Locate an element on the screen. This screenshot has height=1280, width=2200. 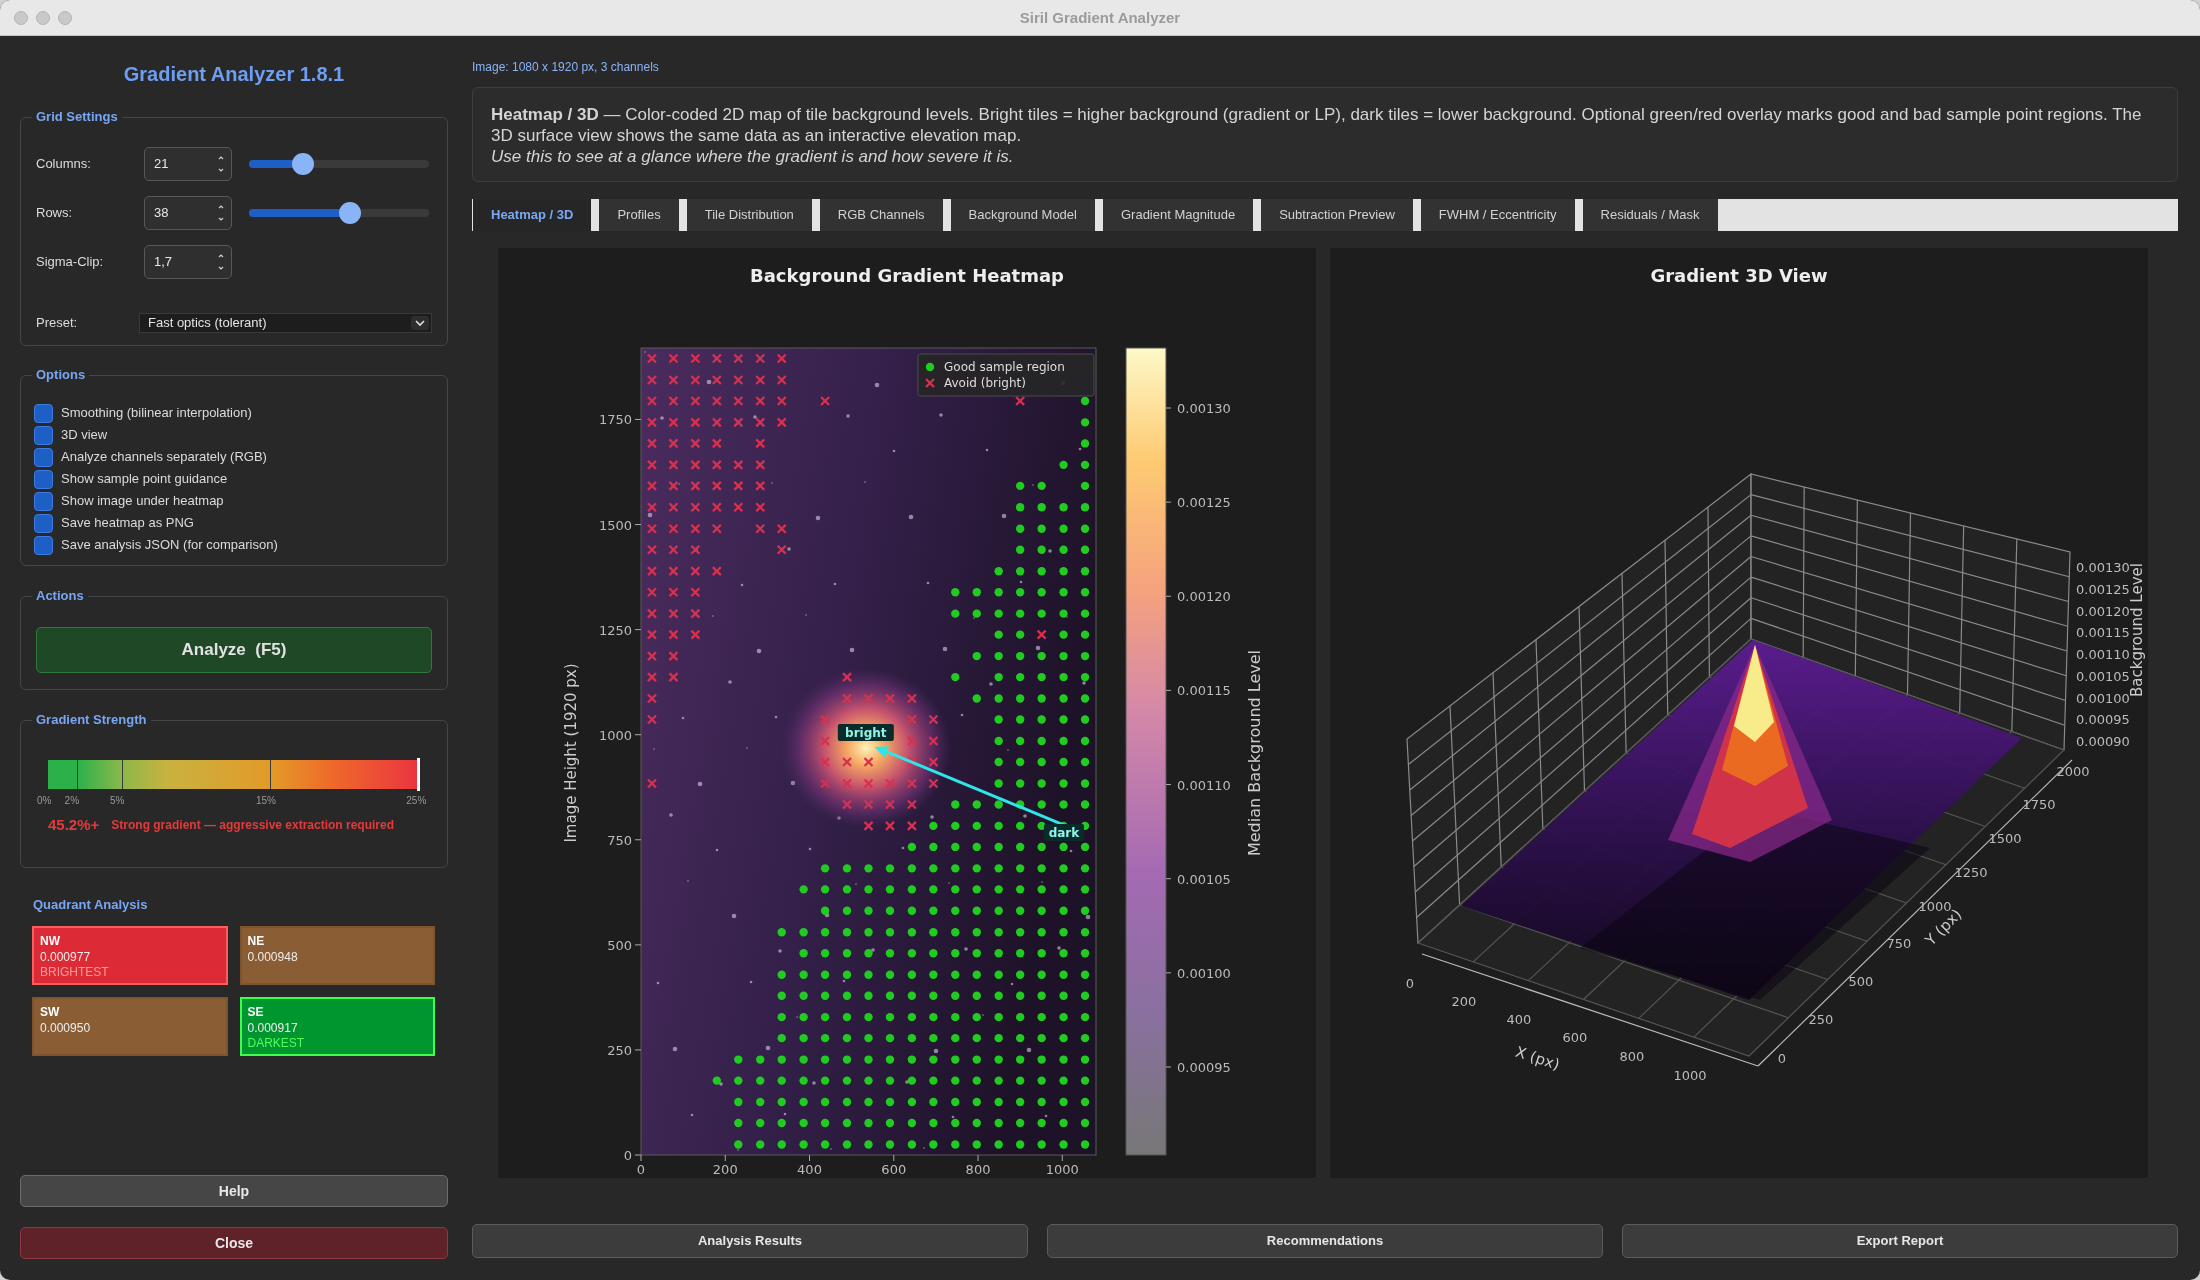
option-label: Save heatmap as PNG is located at coordinates (127, 523).